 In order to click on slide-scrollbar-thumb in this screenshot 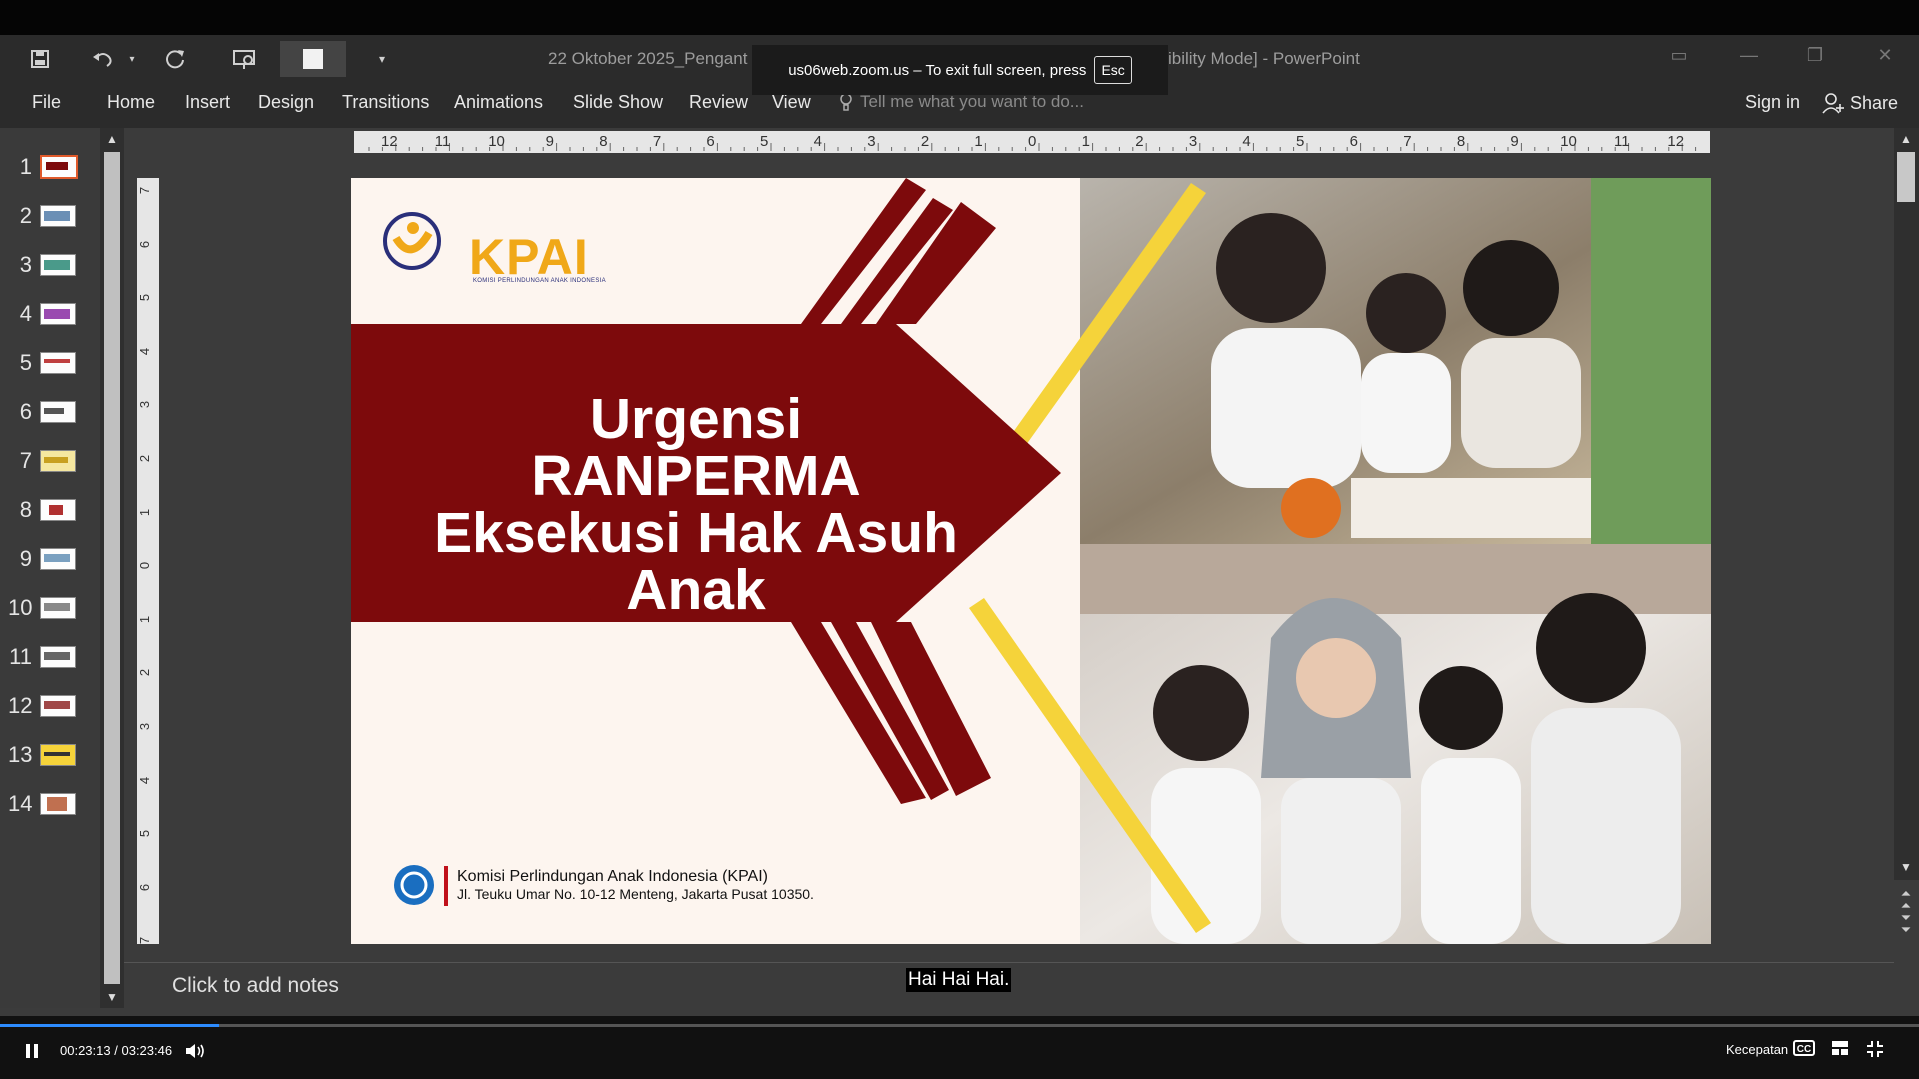, I will do `click(1906, 177)`.